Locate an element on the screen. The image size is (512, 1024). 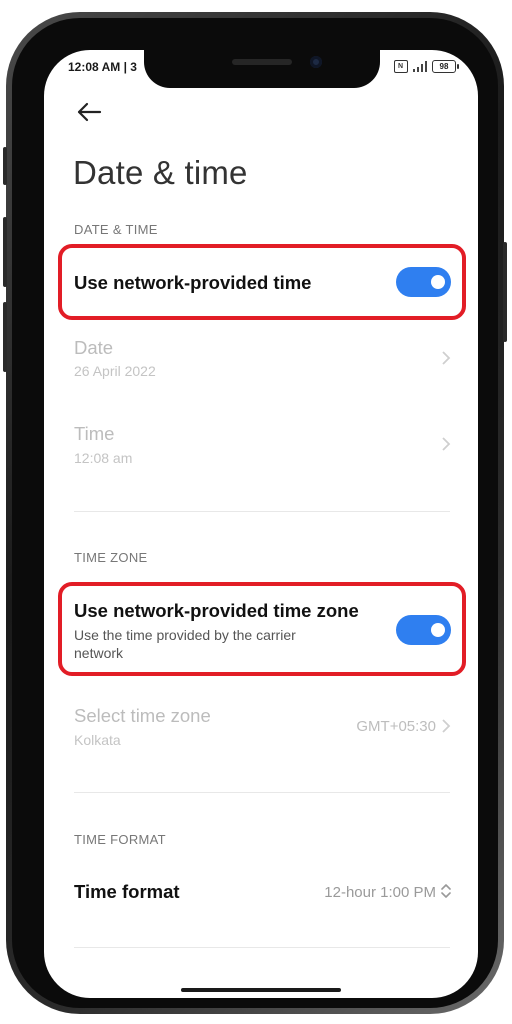
volume-up-button is located at coordinates (5, 252).